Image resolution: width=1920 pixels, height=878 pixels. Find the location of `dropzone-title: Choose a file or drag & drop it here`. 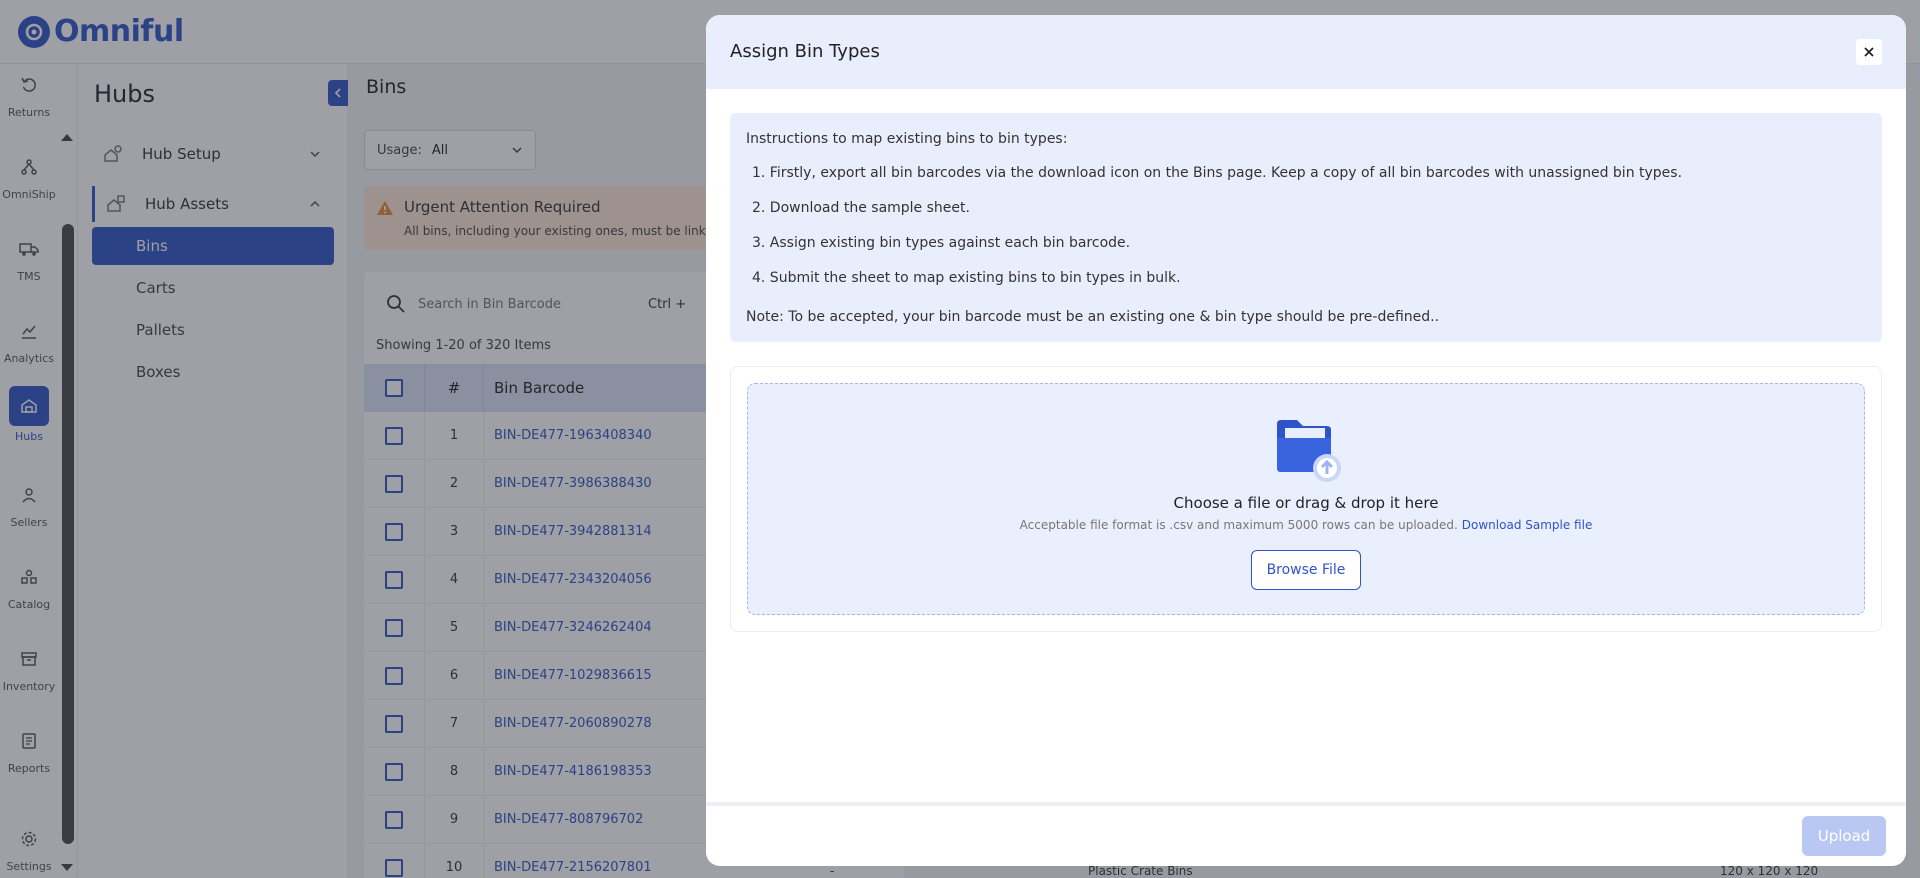

dropzone-title: Choose a file or drag & drop it here is located at coordinates (1306, 503).